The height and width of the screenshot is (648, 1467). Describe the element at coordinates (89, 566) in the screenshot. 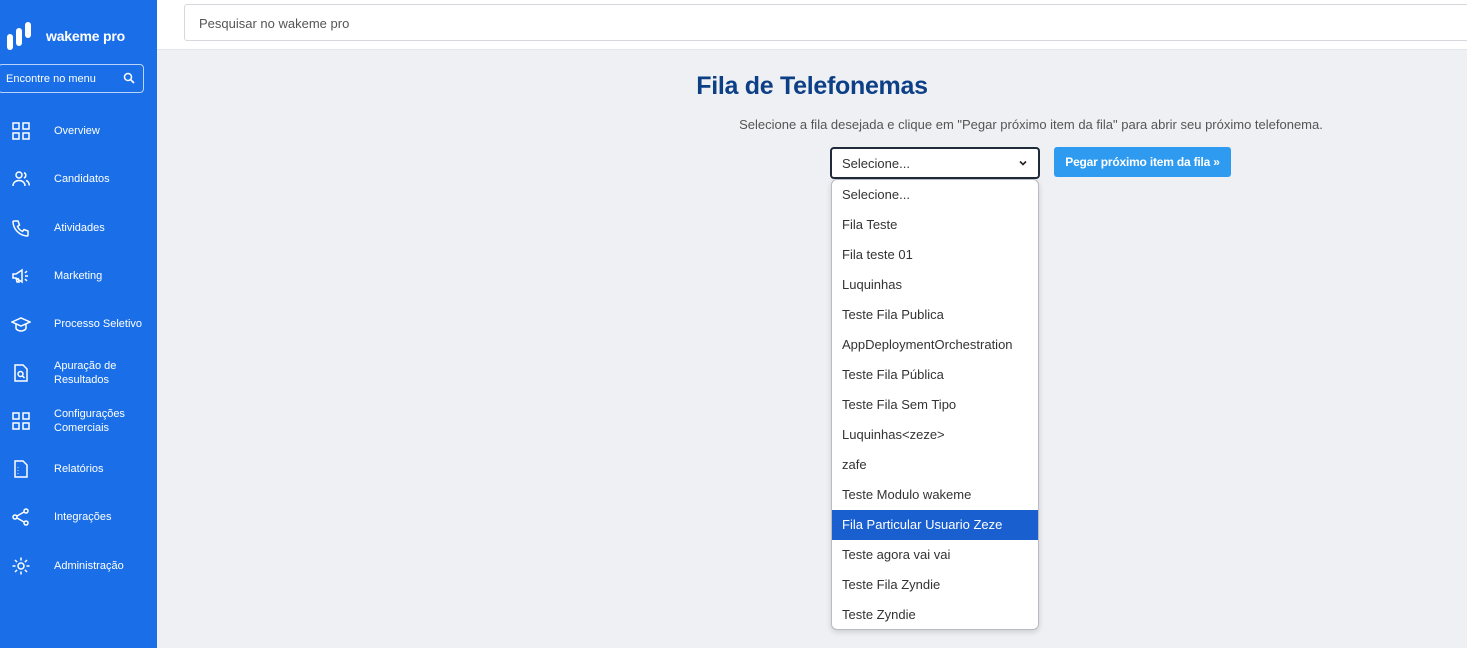

I see `sidebar-item-label: Administração` at that location.